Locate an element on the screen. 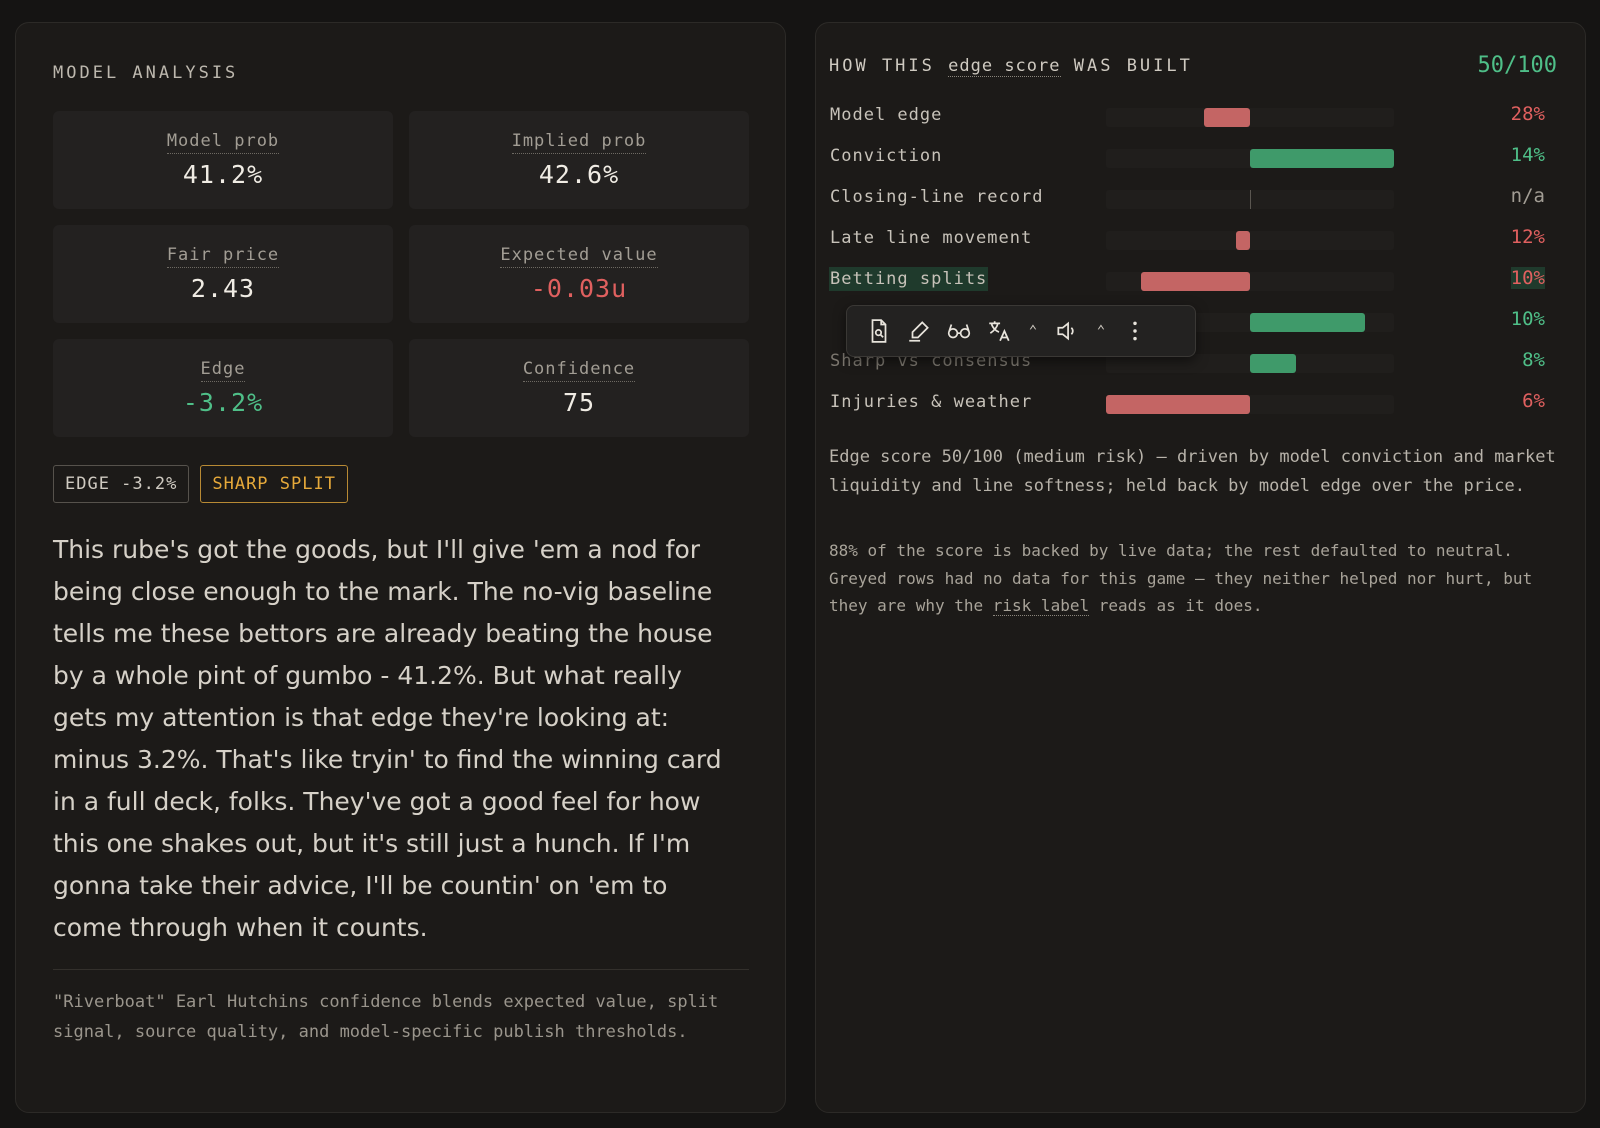  glasses-icon is located at coordinates (959, 331).